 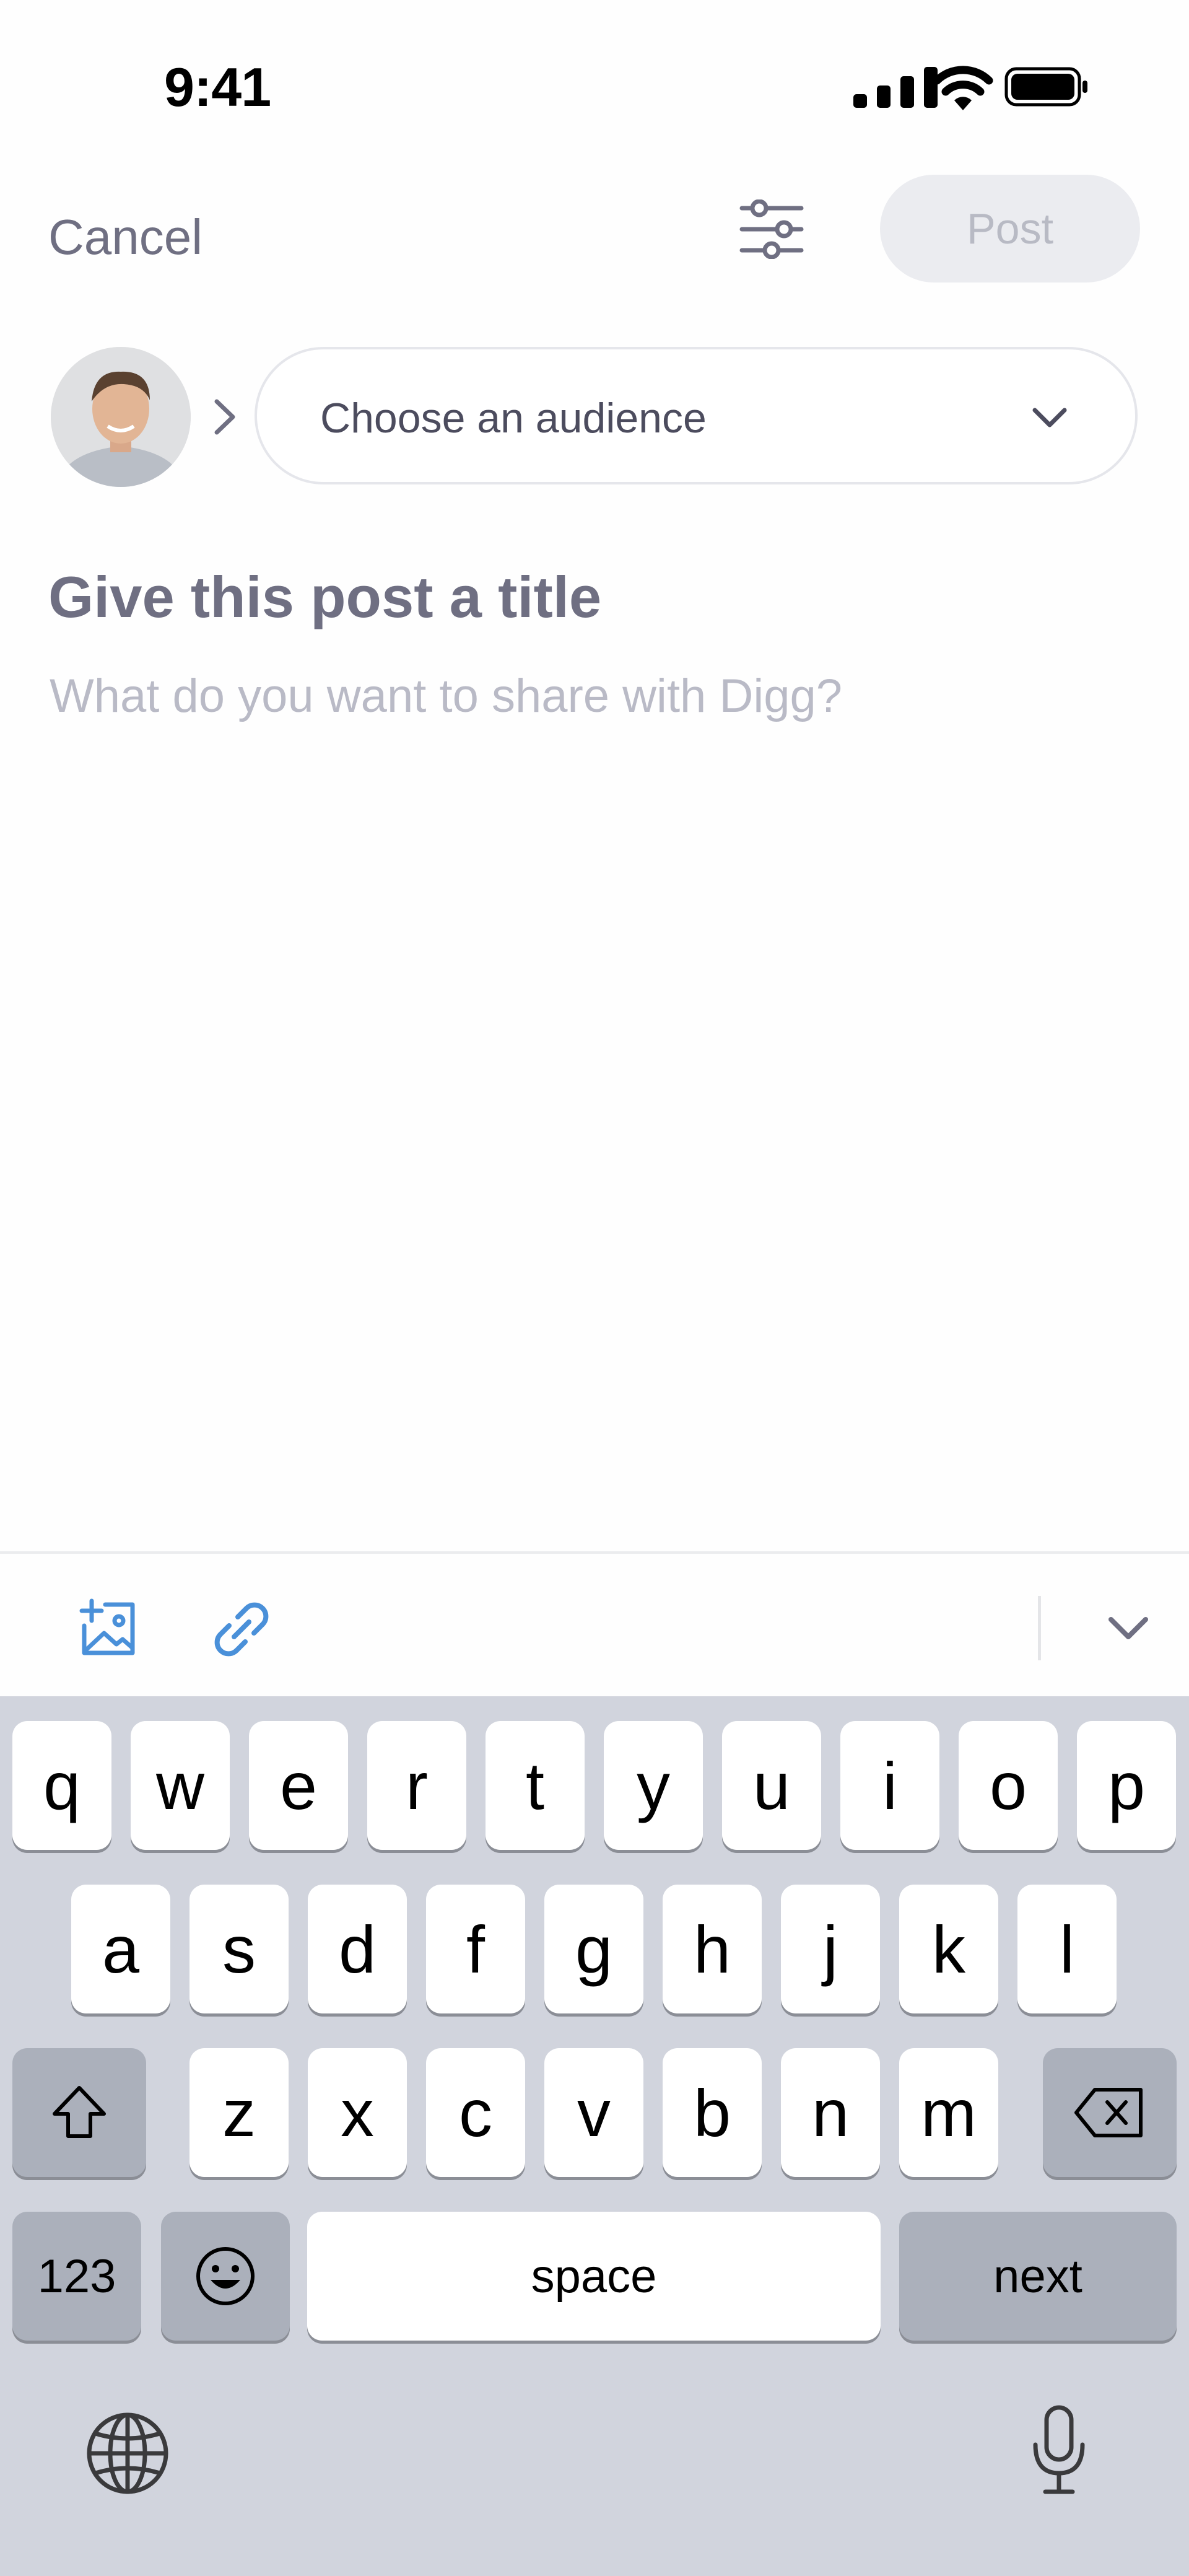 I want to click on key-c: c, so click(x=475, y=2112).